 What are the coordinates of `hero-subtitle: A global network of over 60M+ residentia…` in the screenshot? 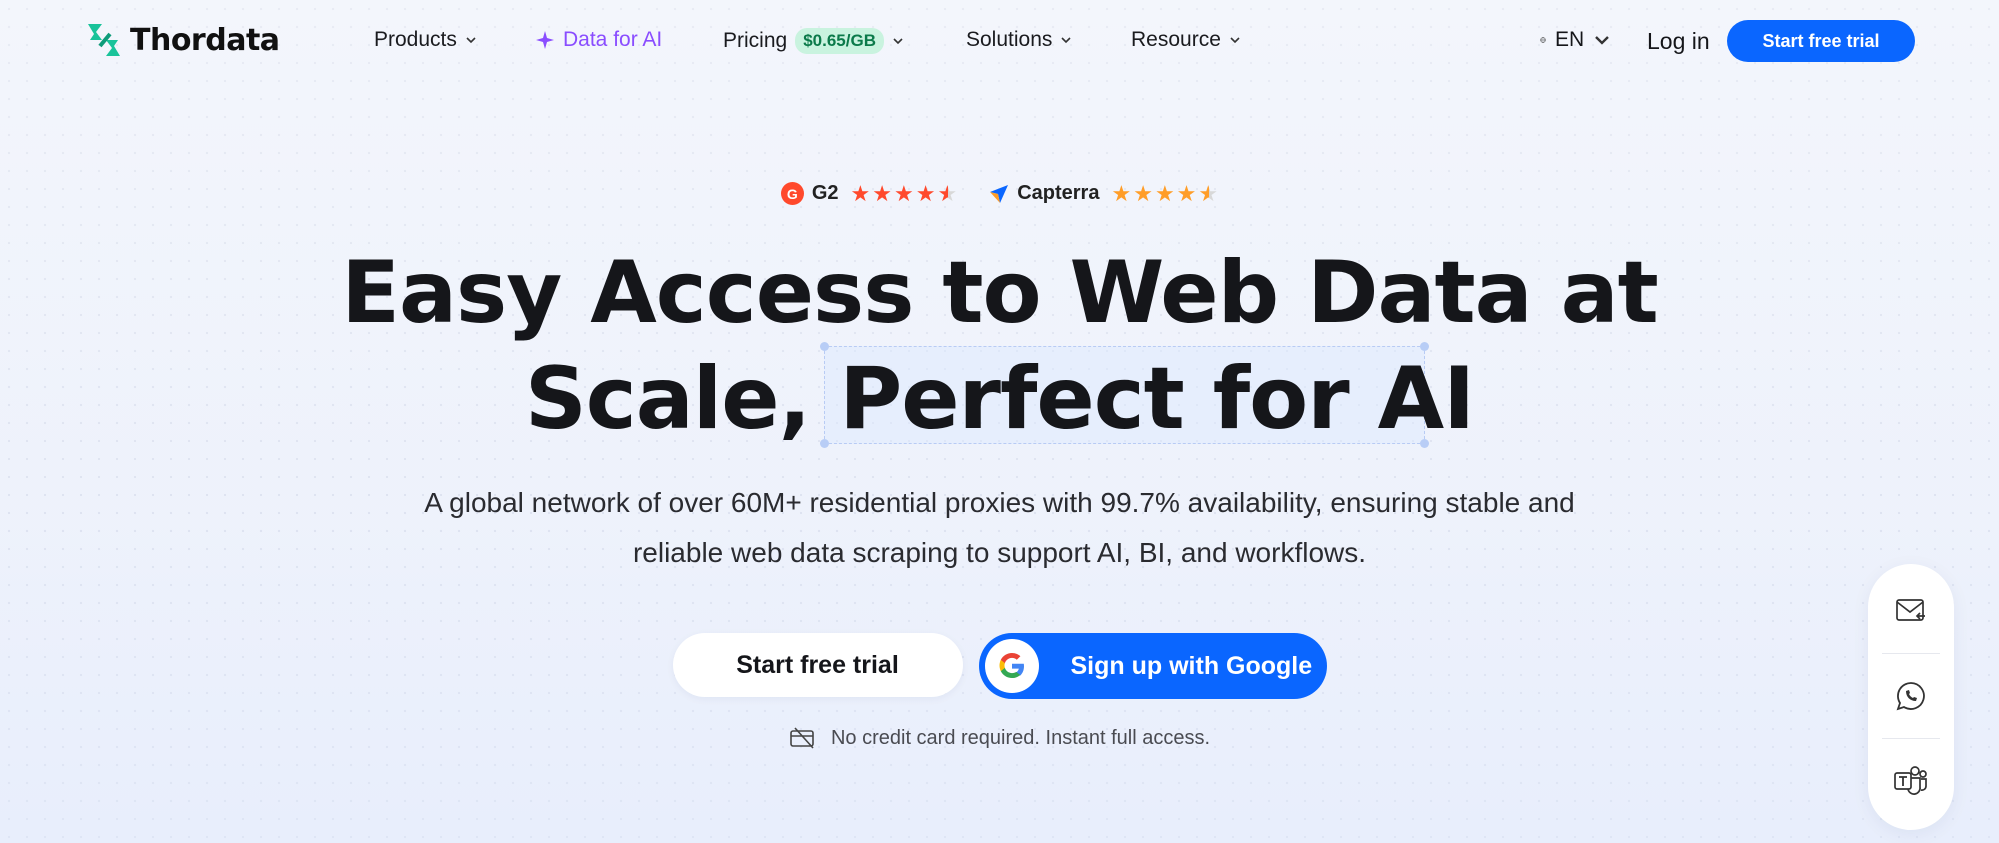 It's located at (999, 528).